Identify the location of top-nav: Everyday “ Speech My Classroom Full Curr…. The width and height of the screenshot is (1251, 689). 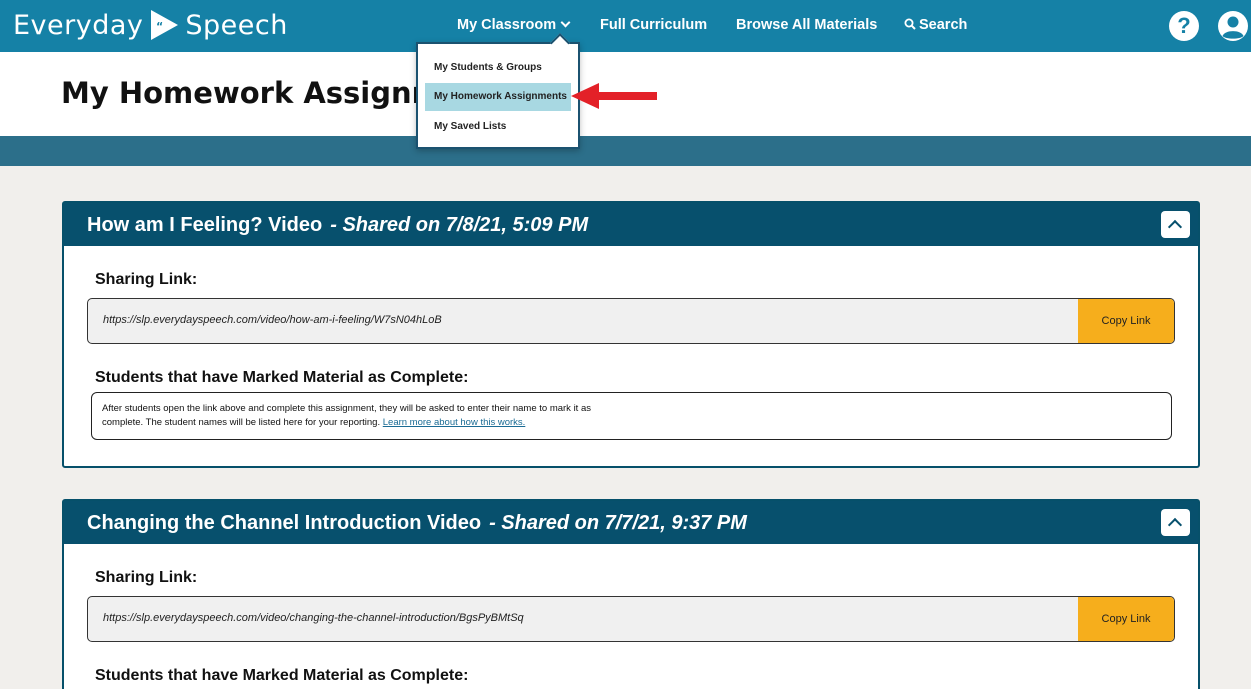
(625, 26).